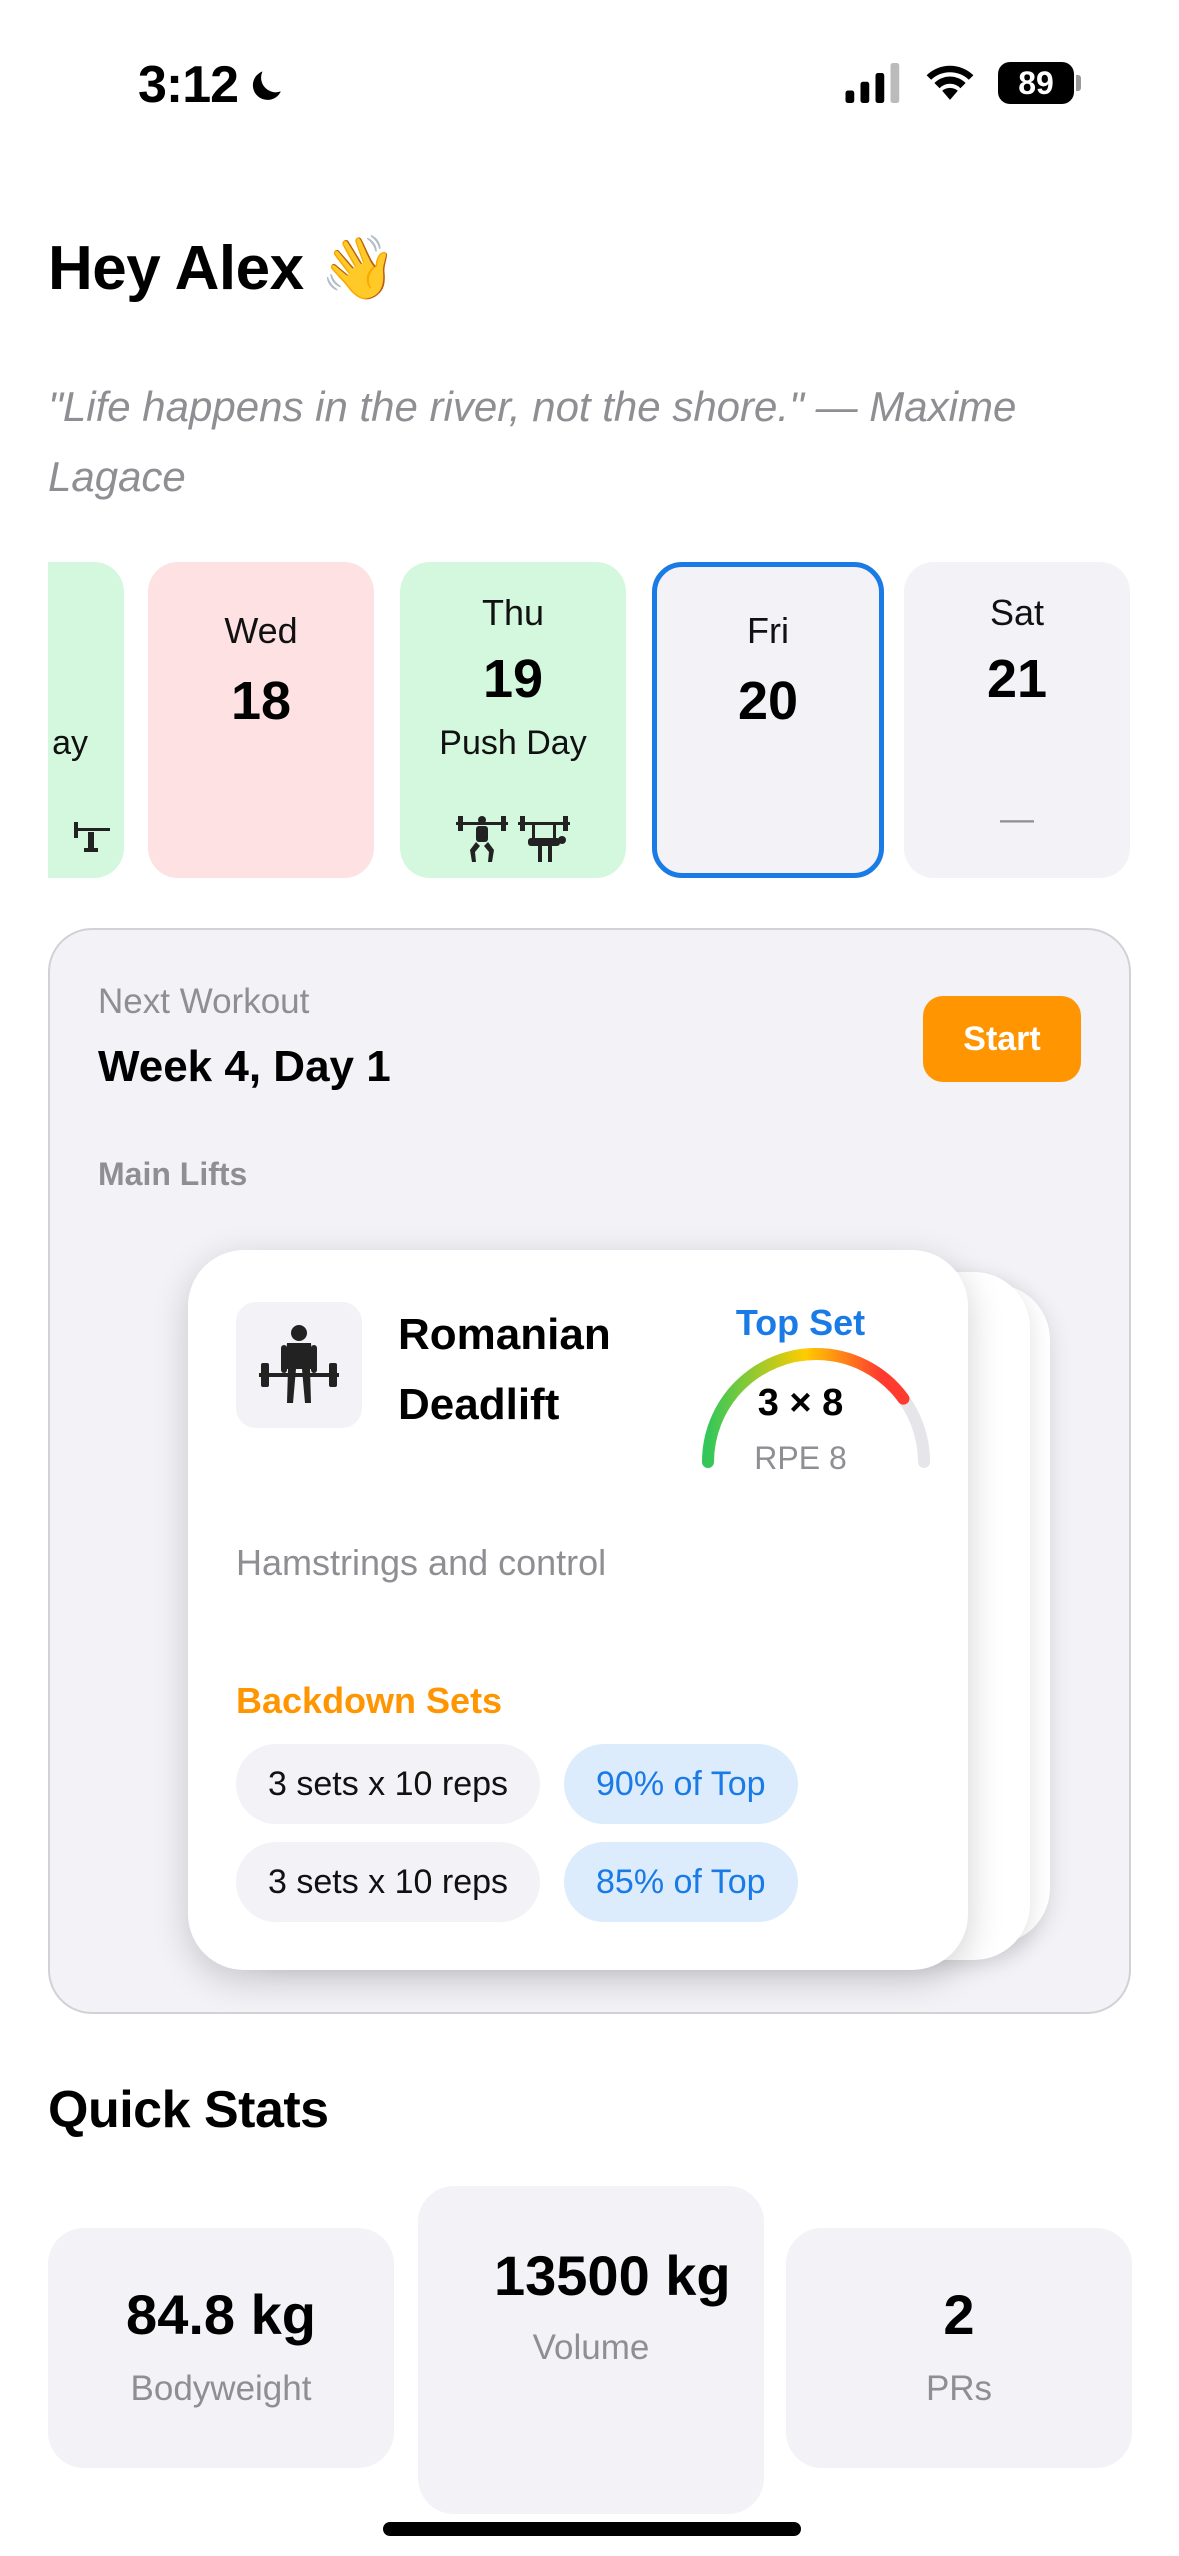 This screenshot has height=2556, width=1179. I want to click on time-text: 3:12, so click(188, 85).